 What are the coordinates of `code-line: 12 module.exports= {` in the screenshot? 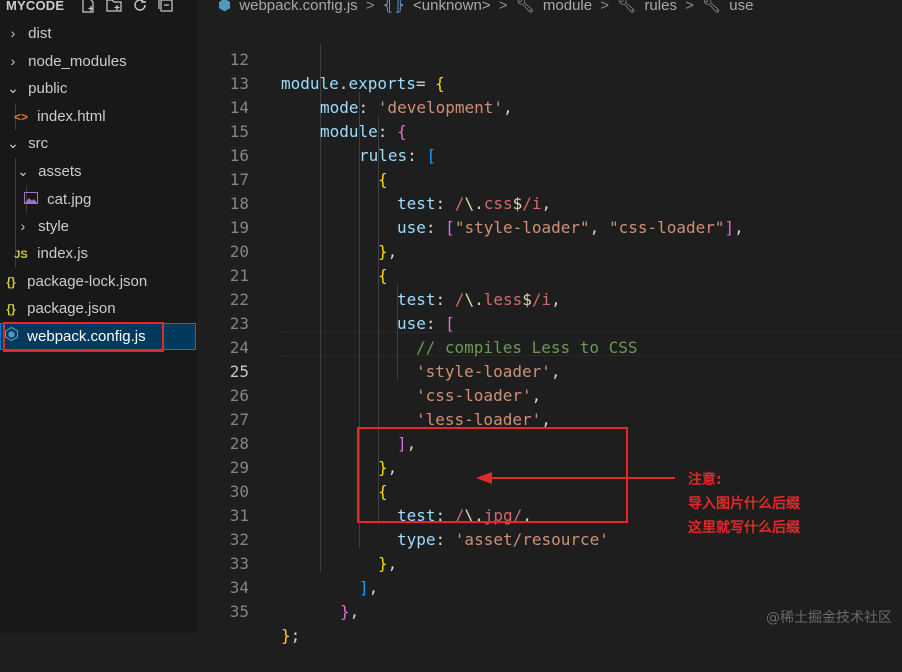 It's located at (549, 58).